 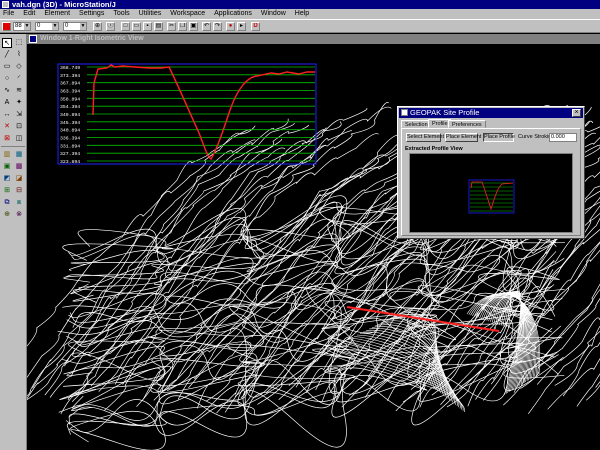 I want to click on extracted-profile-view, so click(x=491, y=193).